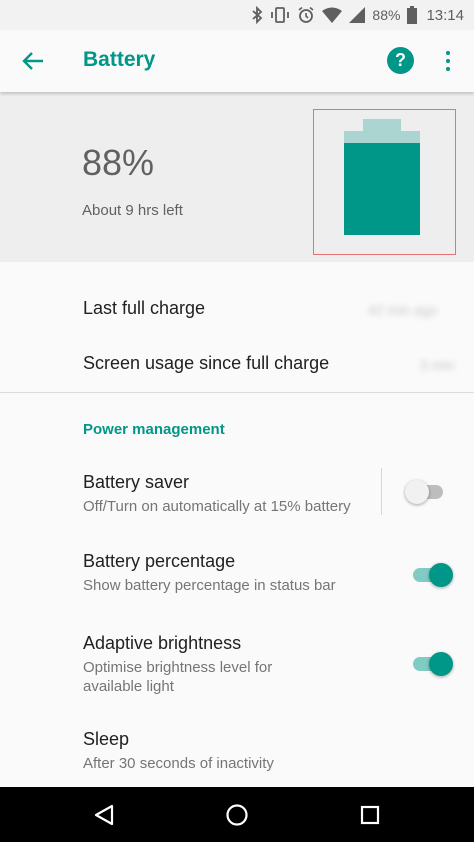  Describe the element at coordinates (237, 15) in the screenshot. I see `status-bar: 88% 13:14` at that location.